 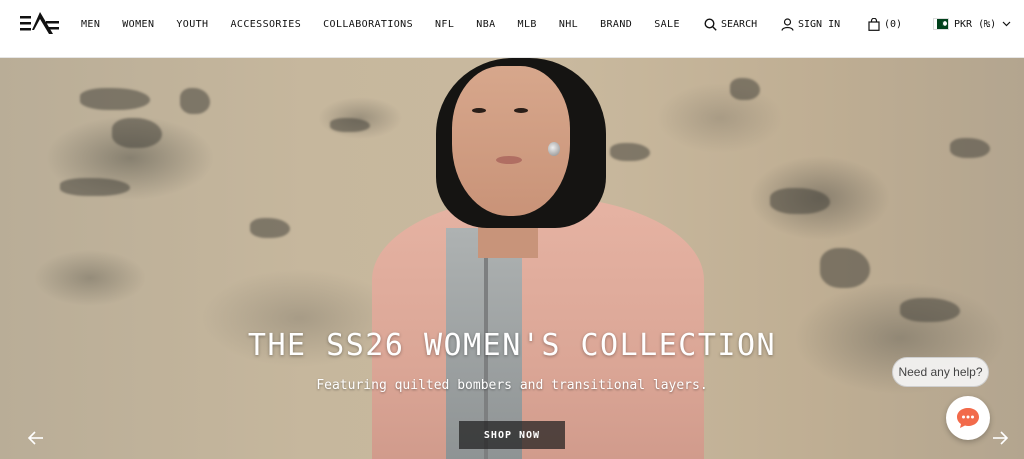 I want to click on search-icon, so click(x=710, y=24).